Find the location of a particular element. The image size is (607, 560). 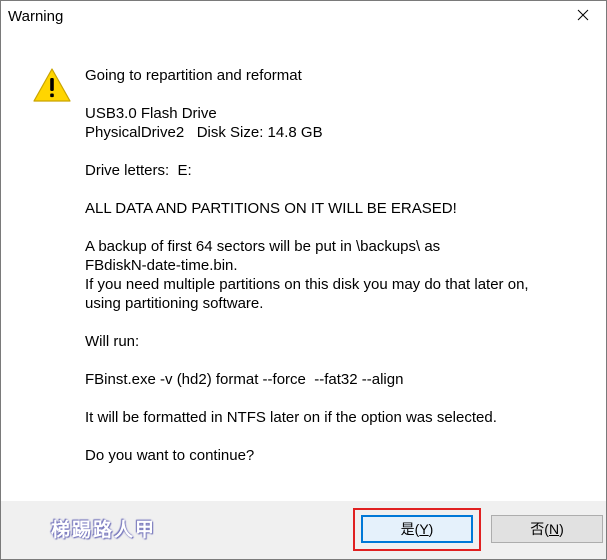

no-button: 否(N) is located at coordinates (547, 529).